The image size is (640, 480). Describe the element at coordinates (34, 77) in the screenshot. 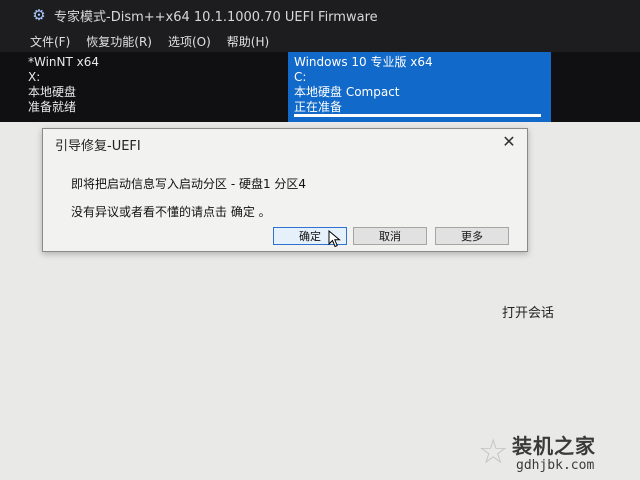

I see `session-drive: X:` at that location.